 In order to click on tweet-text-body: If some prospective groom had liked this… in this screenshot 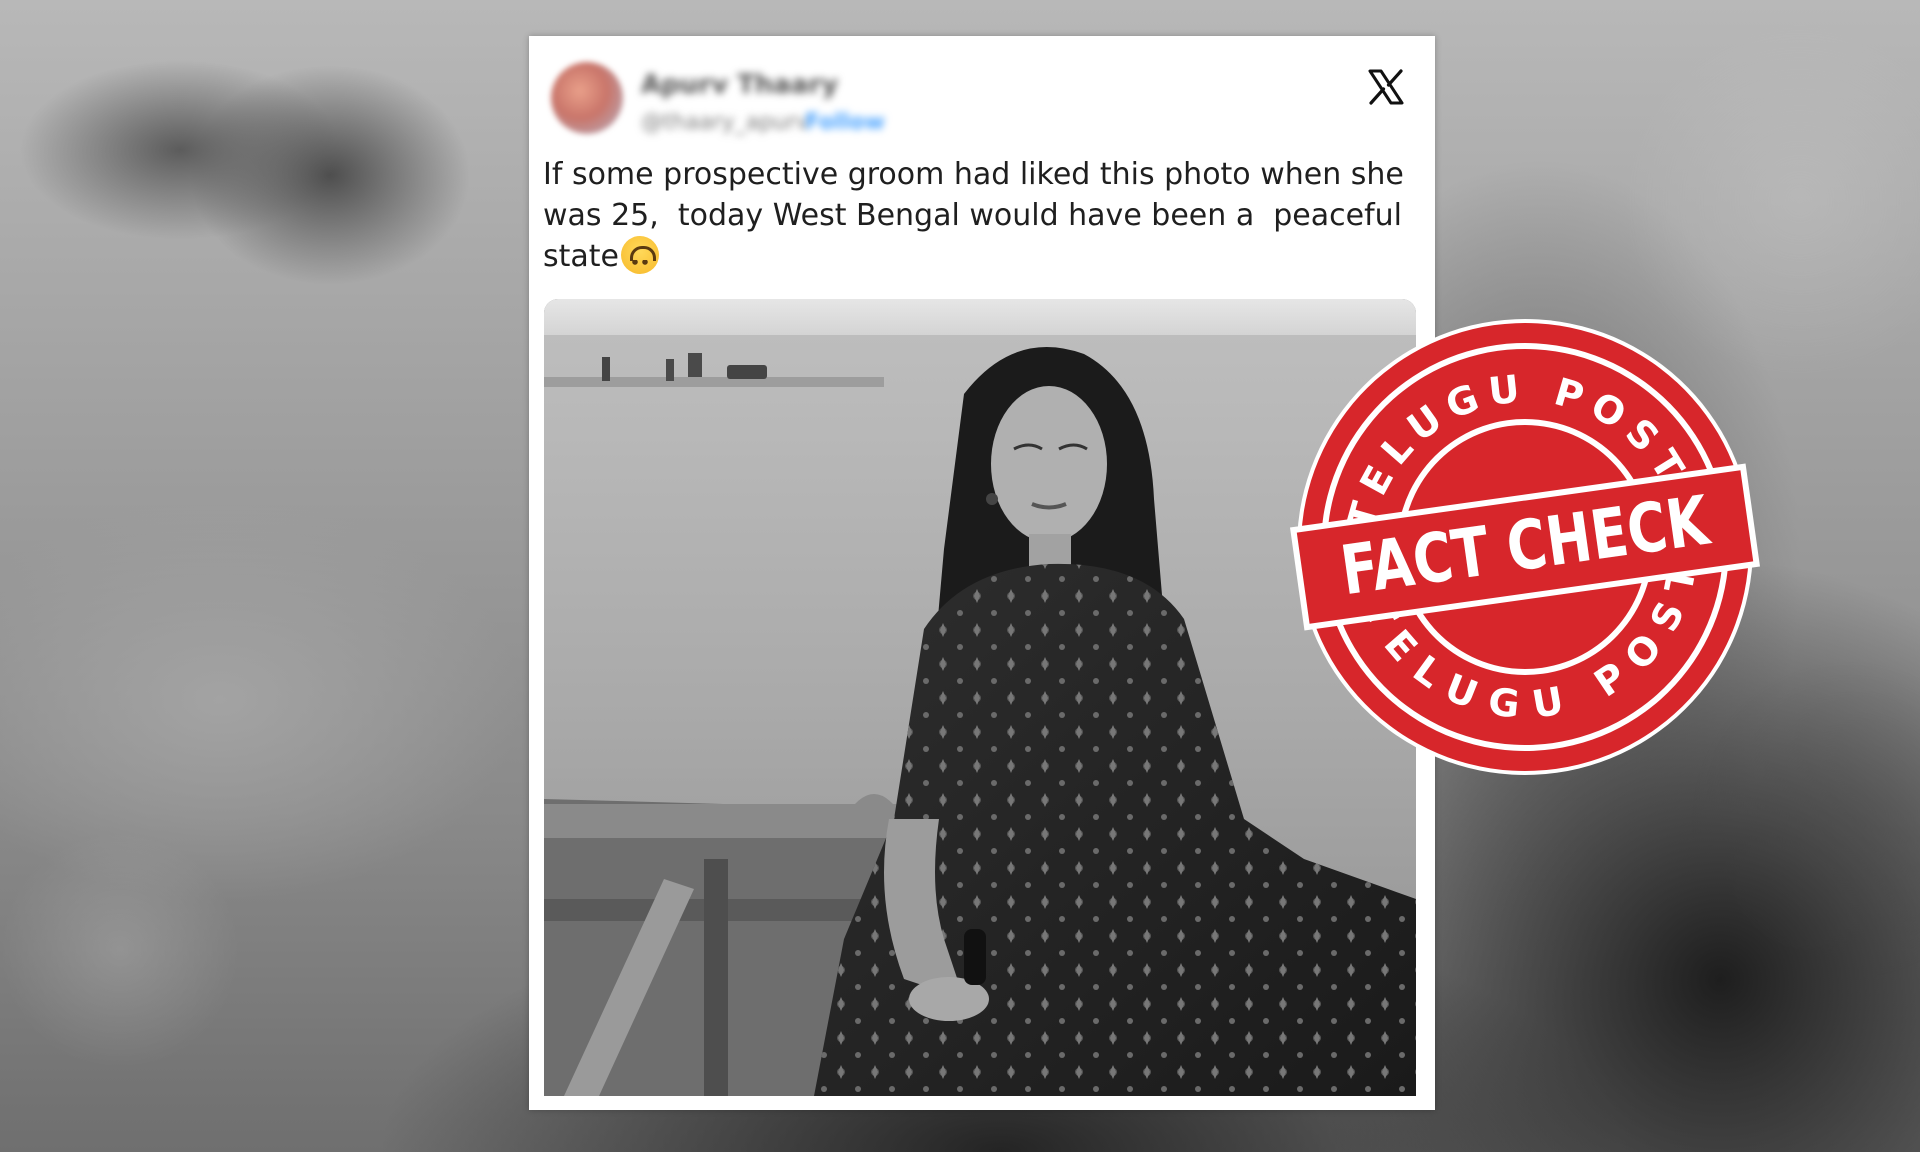, I will do `click(978, 215)`.